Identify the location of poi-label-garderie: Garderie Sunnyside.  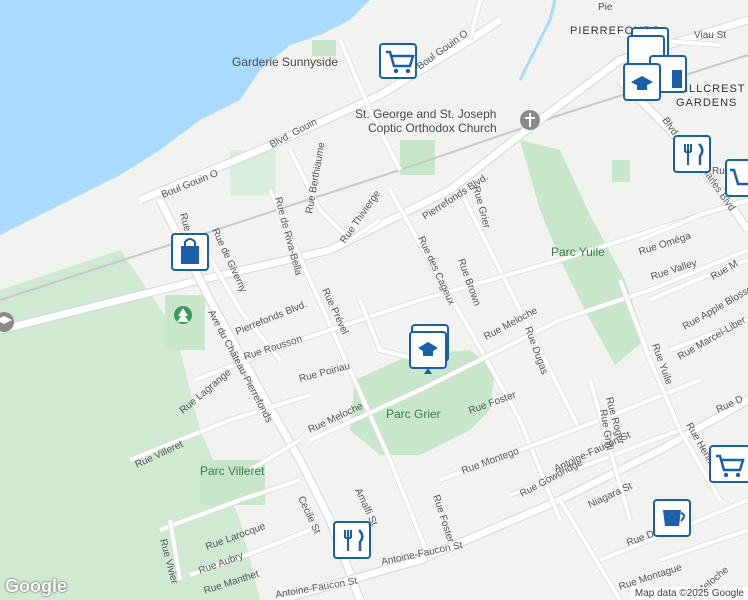
(285, 62).